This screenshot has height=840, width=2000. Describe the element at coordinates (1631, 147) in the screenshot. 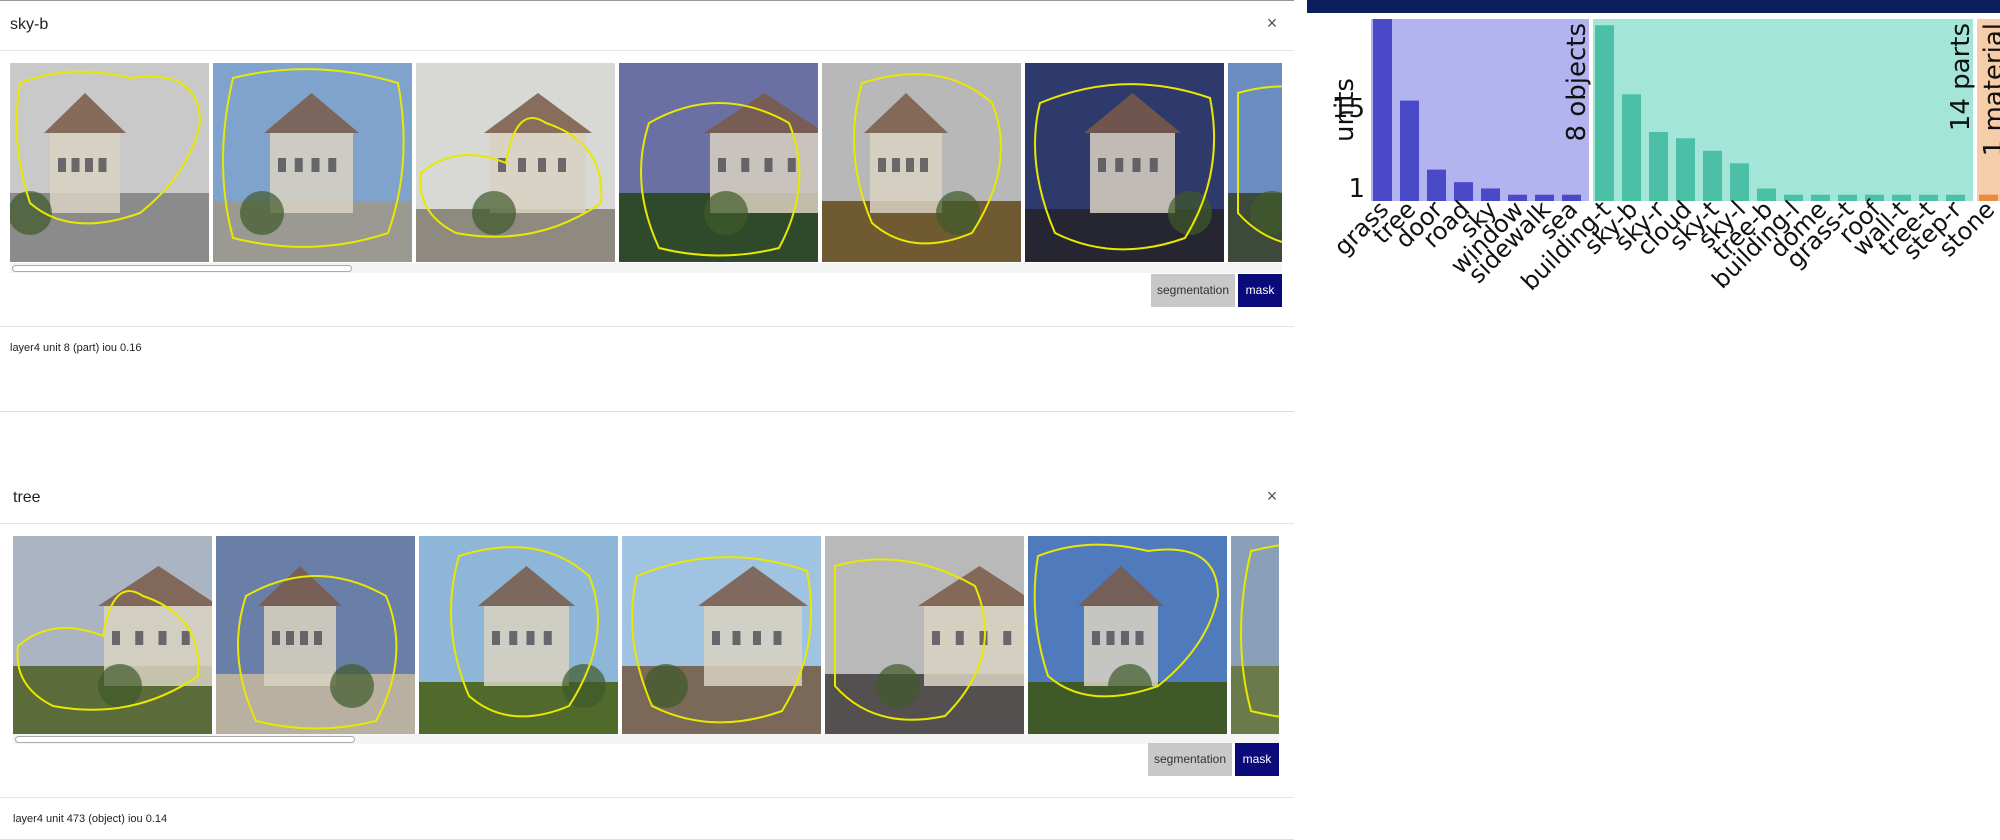

I see `bar-sky-b` at that location.